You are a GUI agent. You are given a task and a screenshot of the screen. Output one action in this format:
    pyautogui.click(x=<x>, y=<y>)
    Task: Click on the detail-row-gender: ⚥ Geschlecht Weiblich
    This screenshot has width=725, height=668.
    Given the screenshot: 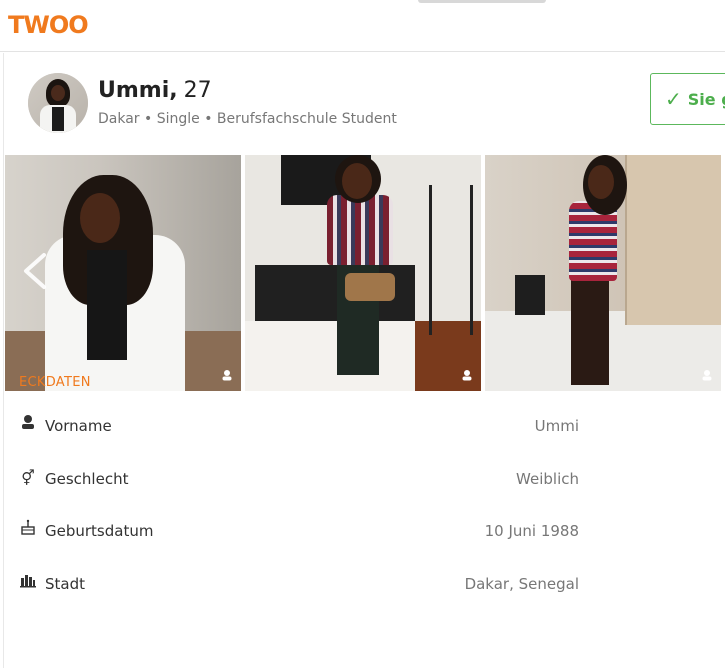 What is the action you would take?
    pyautogui.click(x=299, y=479)
    